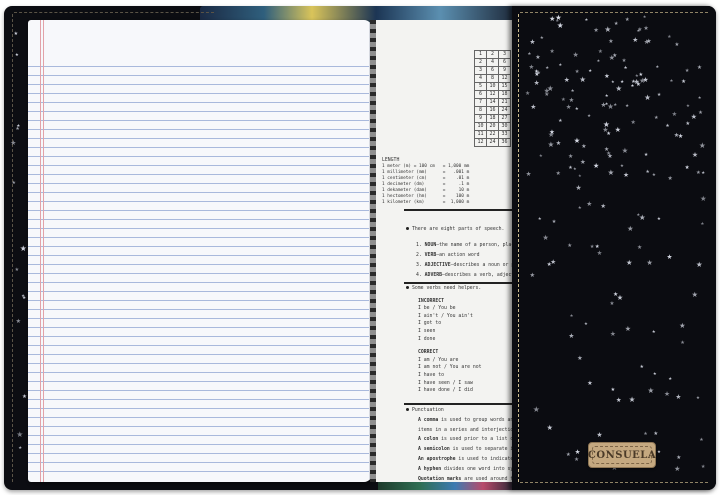 This screenshot has width=720, height=495. What do you see at coordinates (420, 275) in the screenshot?
I see `speech-item-number: 4.` at bounding box center [420, 275].